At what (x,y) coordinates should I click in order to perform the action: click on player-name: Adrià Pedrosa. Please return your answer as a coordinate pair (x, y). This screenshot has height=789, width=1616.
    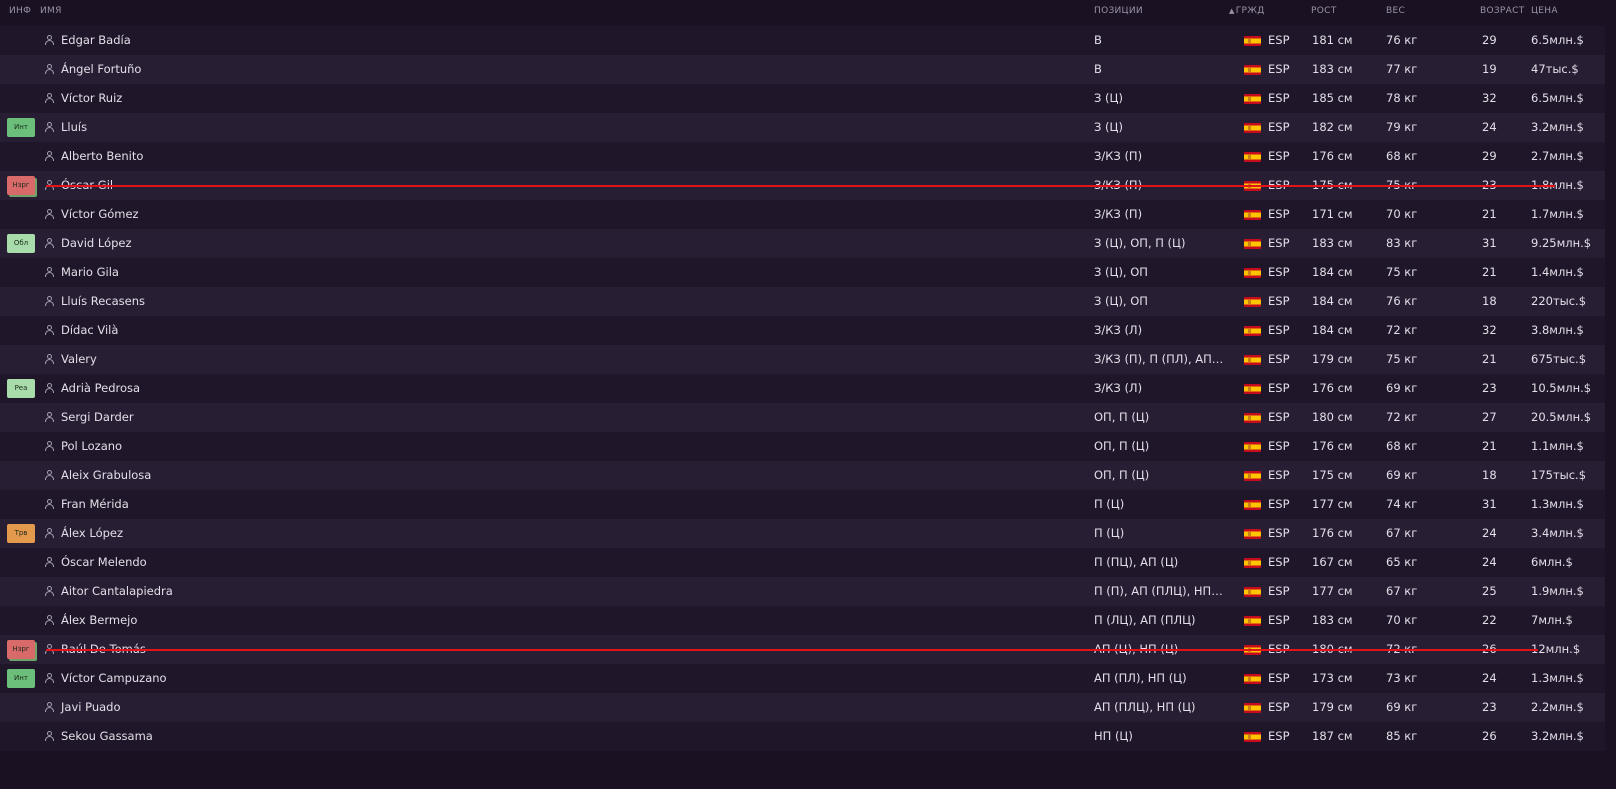
    Looking at the image, I should click on (100, 388).